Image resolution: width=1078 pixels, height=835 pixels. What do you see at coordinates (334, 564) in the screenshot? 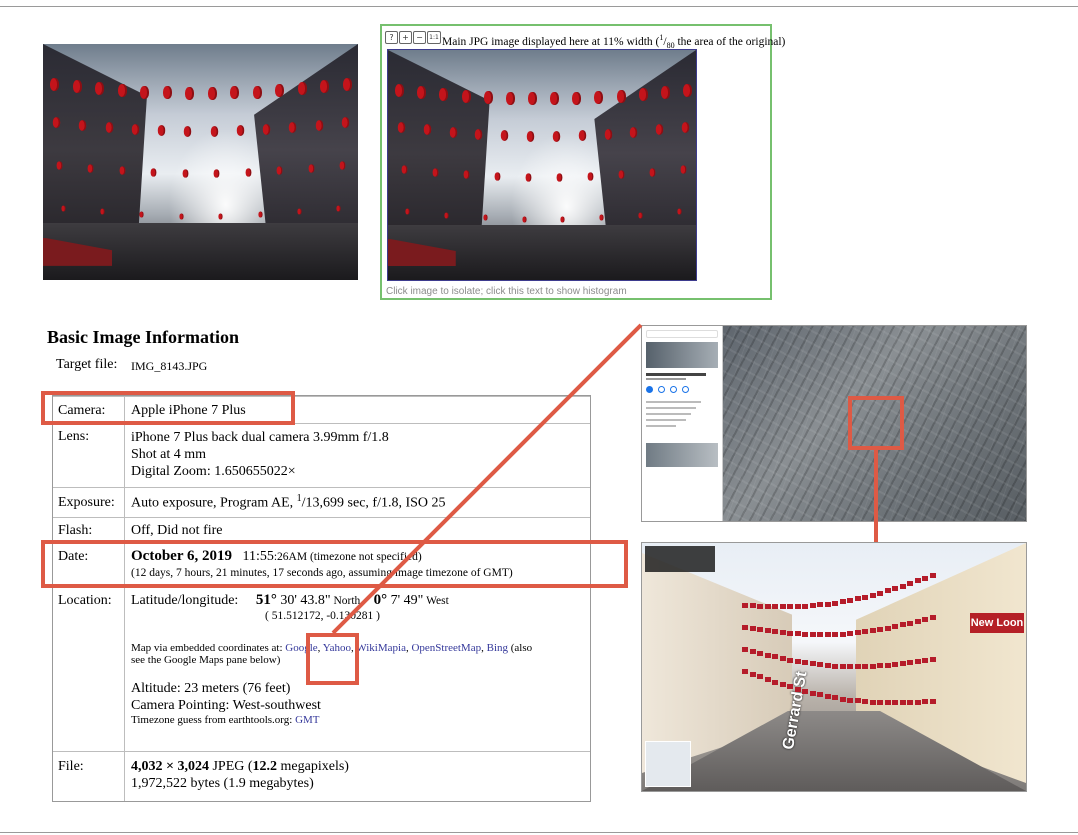
I see `date-highlight` at bounding box center [334, 564].